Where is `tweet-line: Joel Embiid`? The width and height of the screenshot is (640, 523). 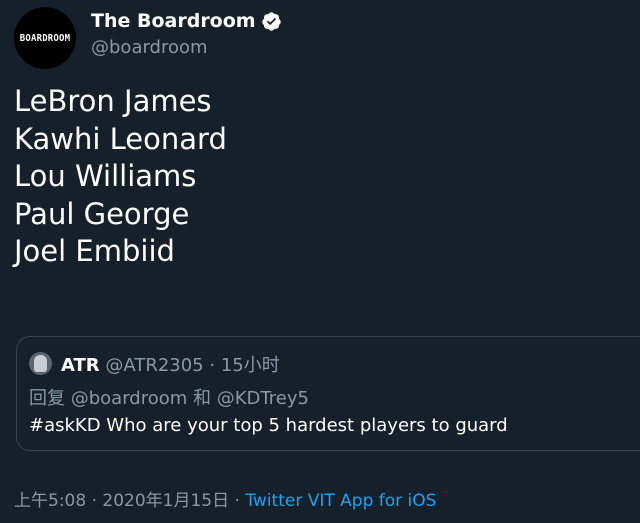
tweet-line: Joel Embiid is located at coordinates (94, 251).